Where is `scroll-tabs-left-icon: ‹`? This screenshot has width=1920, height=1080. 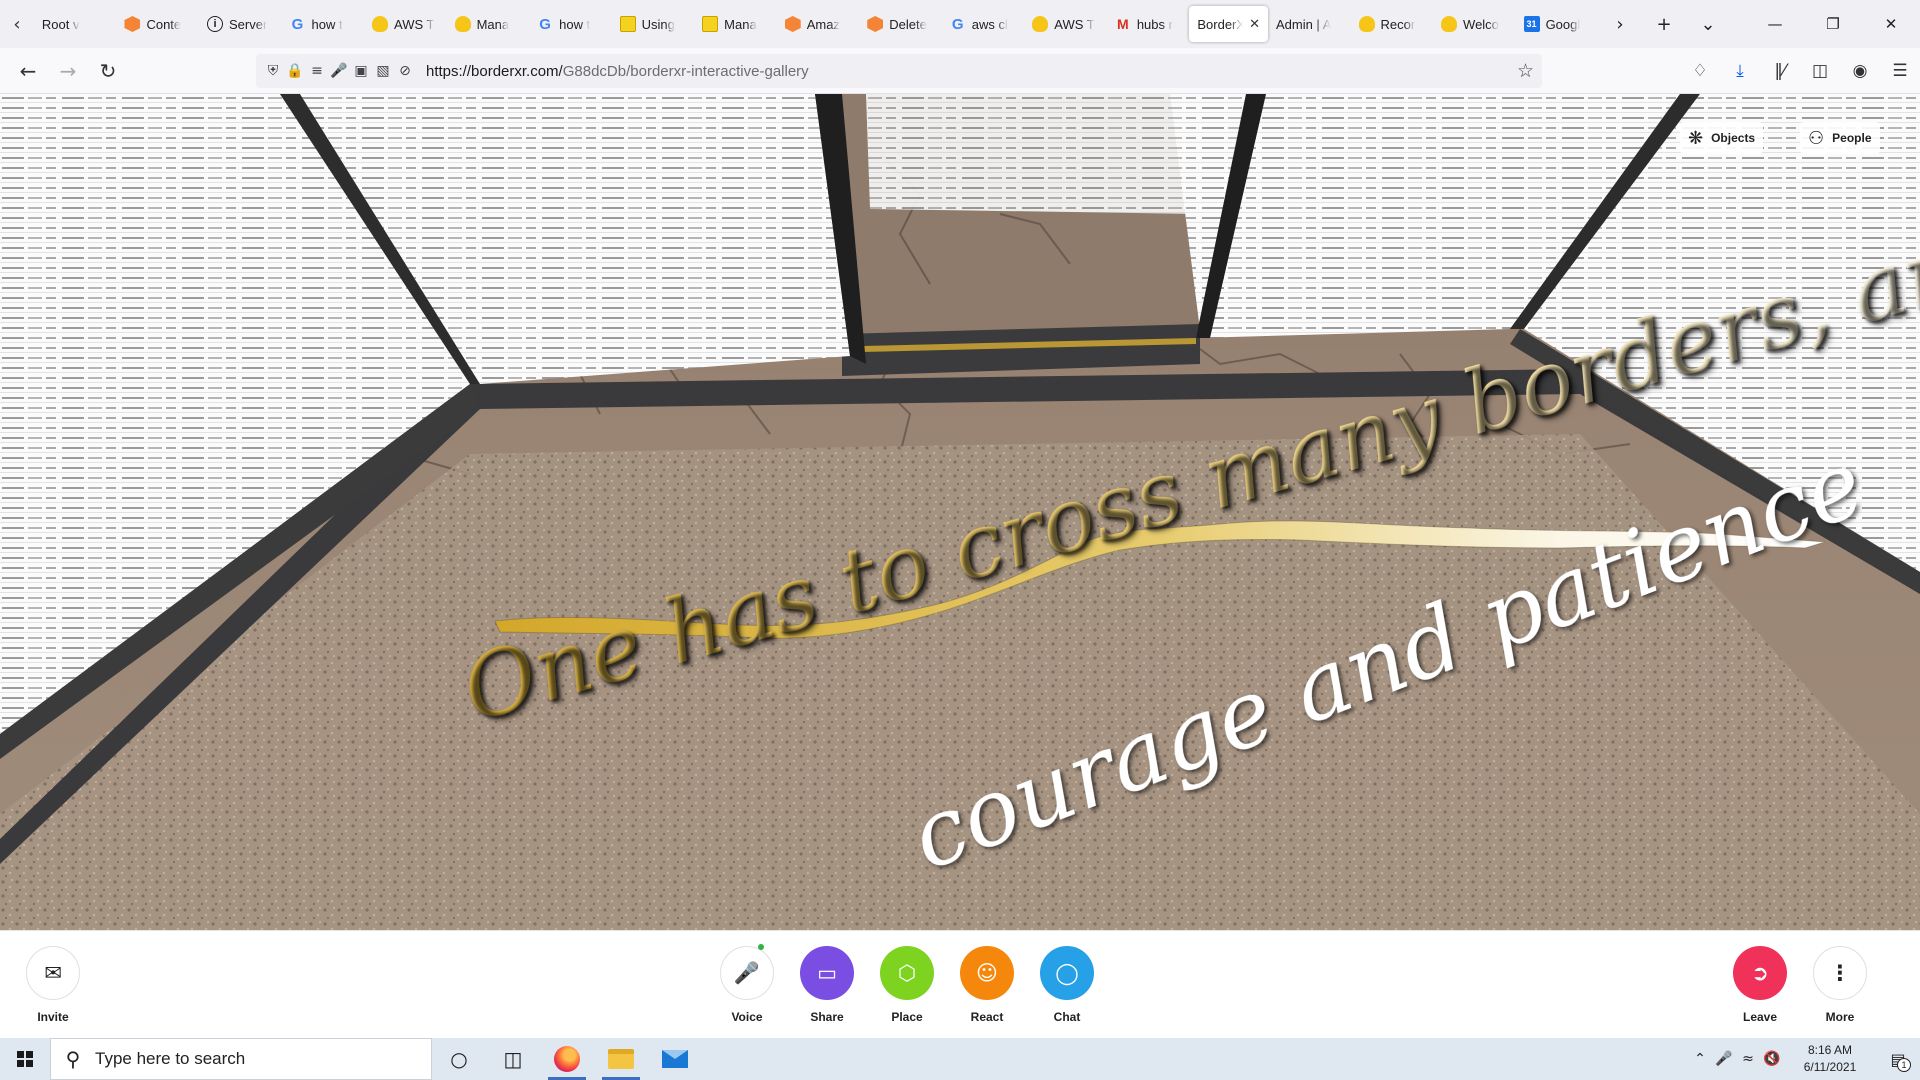 scroll-tabs-left-icon: ‹ is located at coordinates (17, 24).